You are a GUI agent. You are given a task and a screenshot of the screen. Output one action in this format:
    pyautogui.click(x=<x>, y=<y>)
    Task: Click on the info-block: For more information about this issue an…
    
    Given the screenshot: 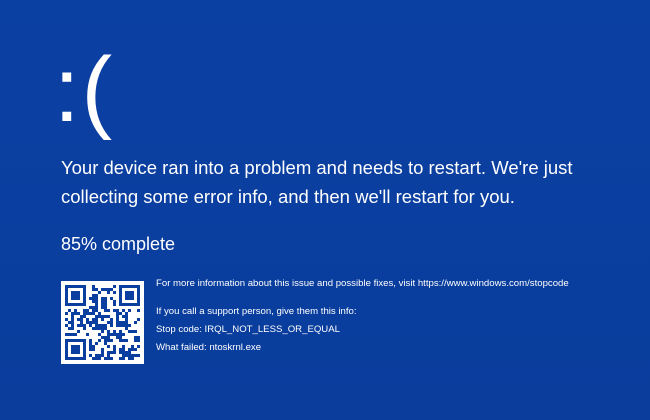 What is the action you would take?
    pyautogui.click(x=396, y=316)
    